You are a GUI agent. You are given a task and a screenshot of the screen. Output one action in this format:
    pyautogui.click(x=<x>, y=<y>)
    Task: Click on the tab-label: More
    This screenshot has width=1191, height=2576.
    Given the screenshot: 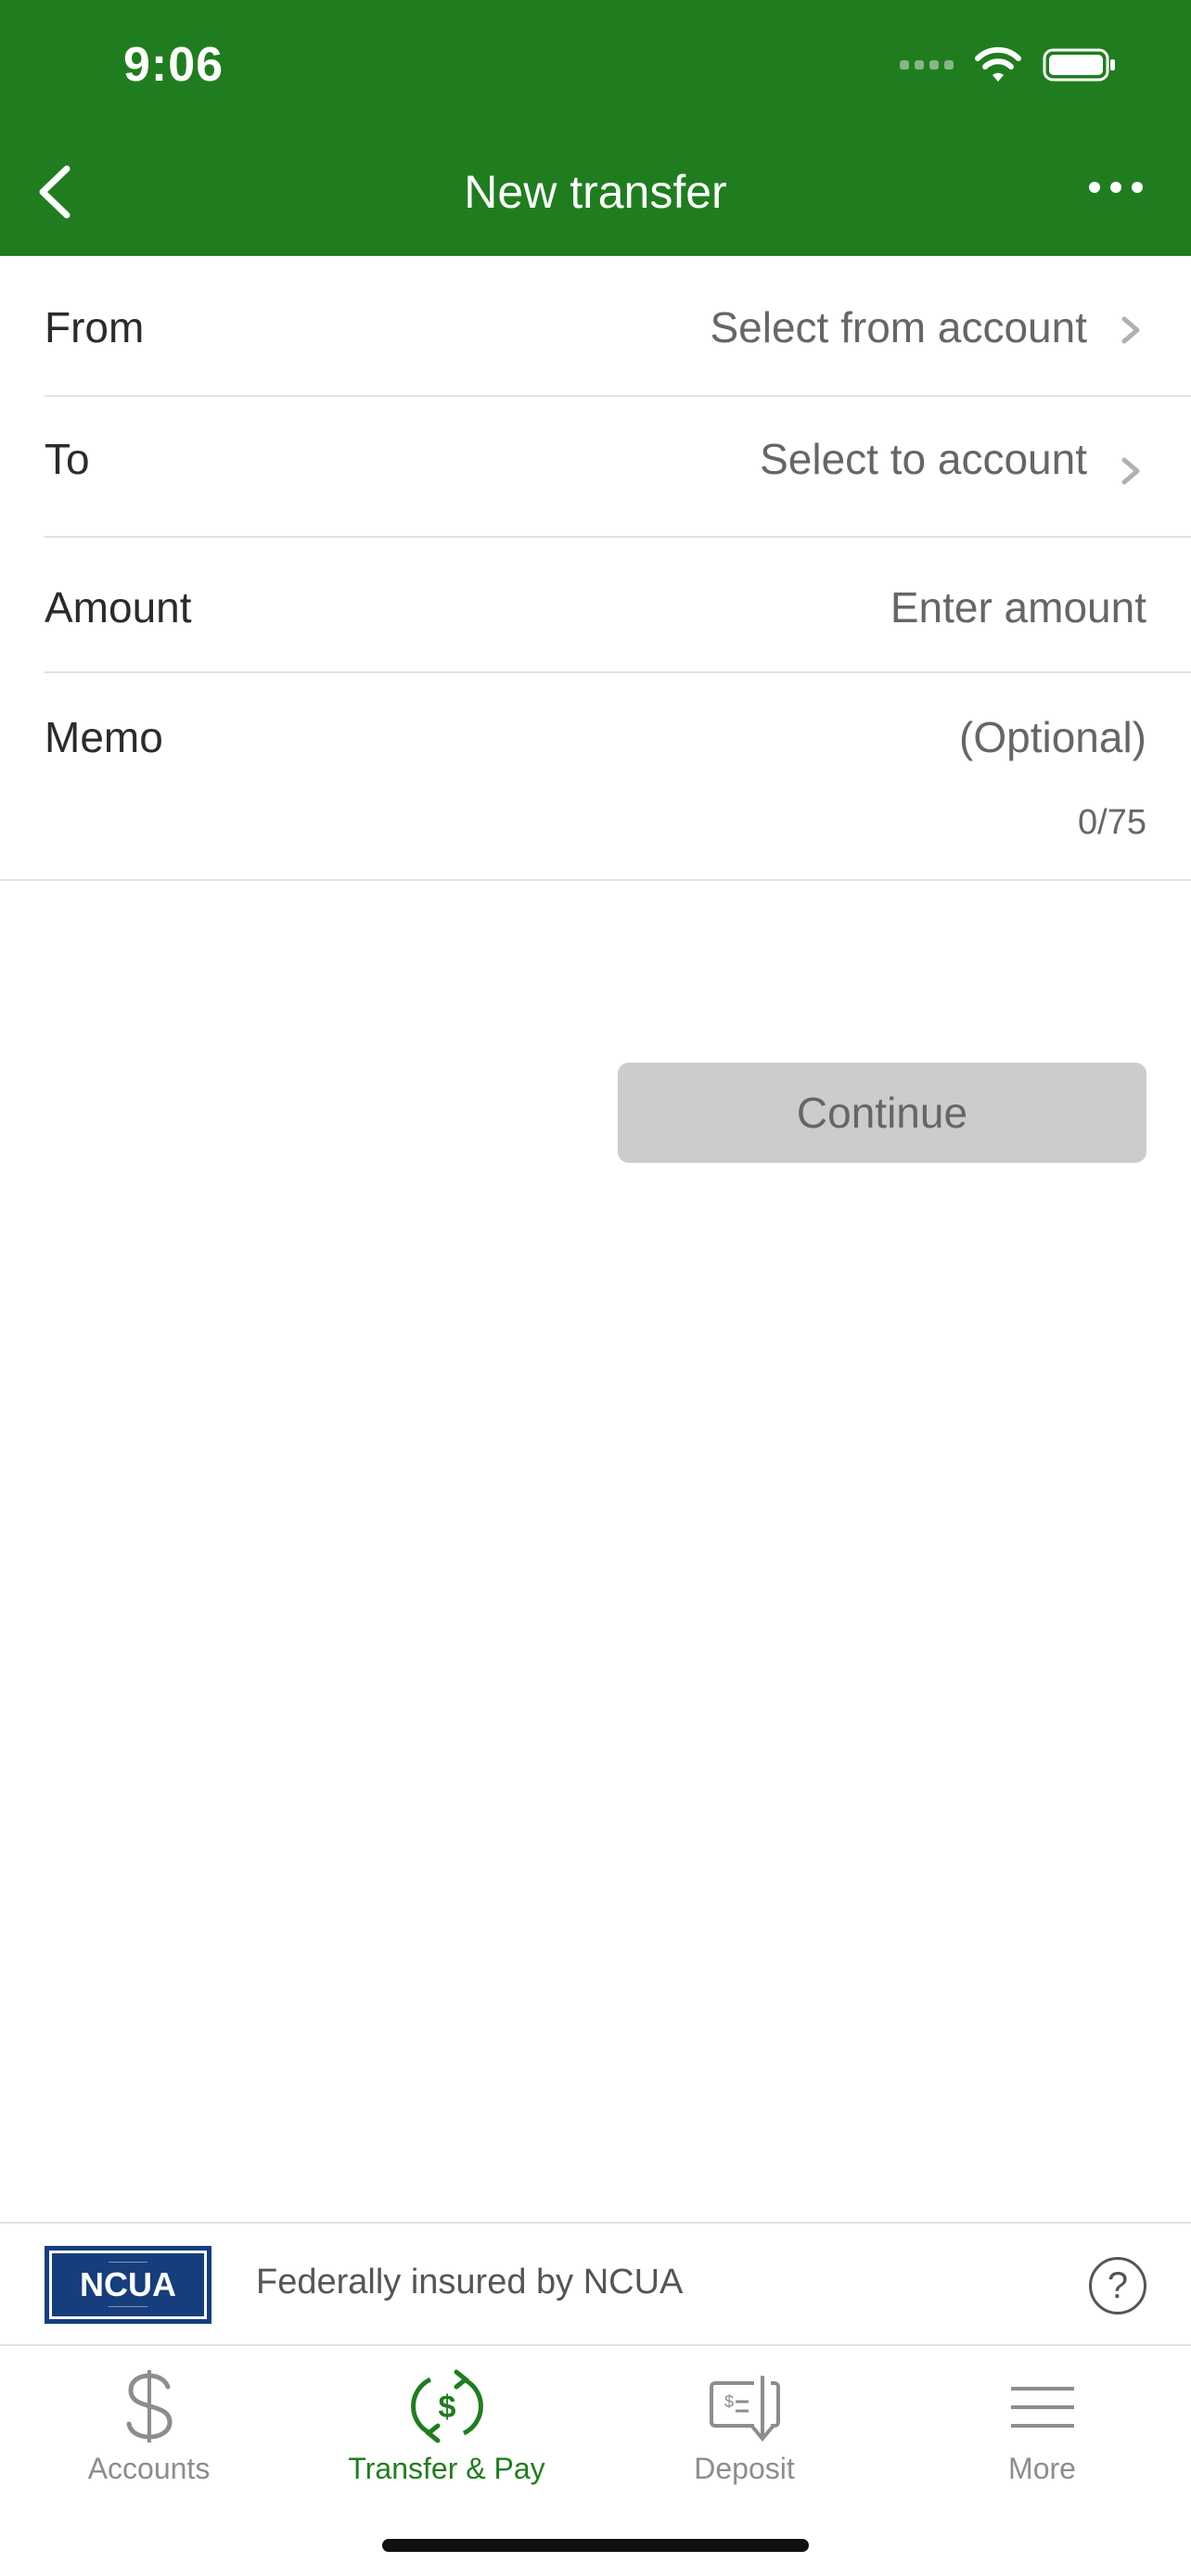 What is the action you would take?
    pyautogui.click(x=1042, y=2468)
    